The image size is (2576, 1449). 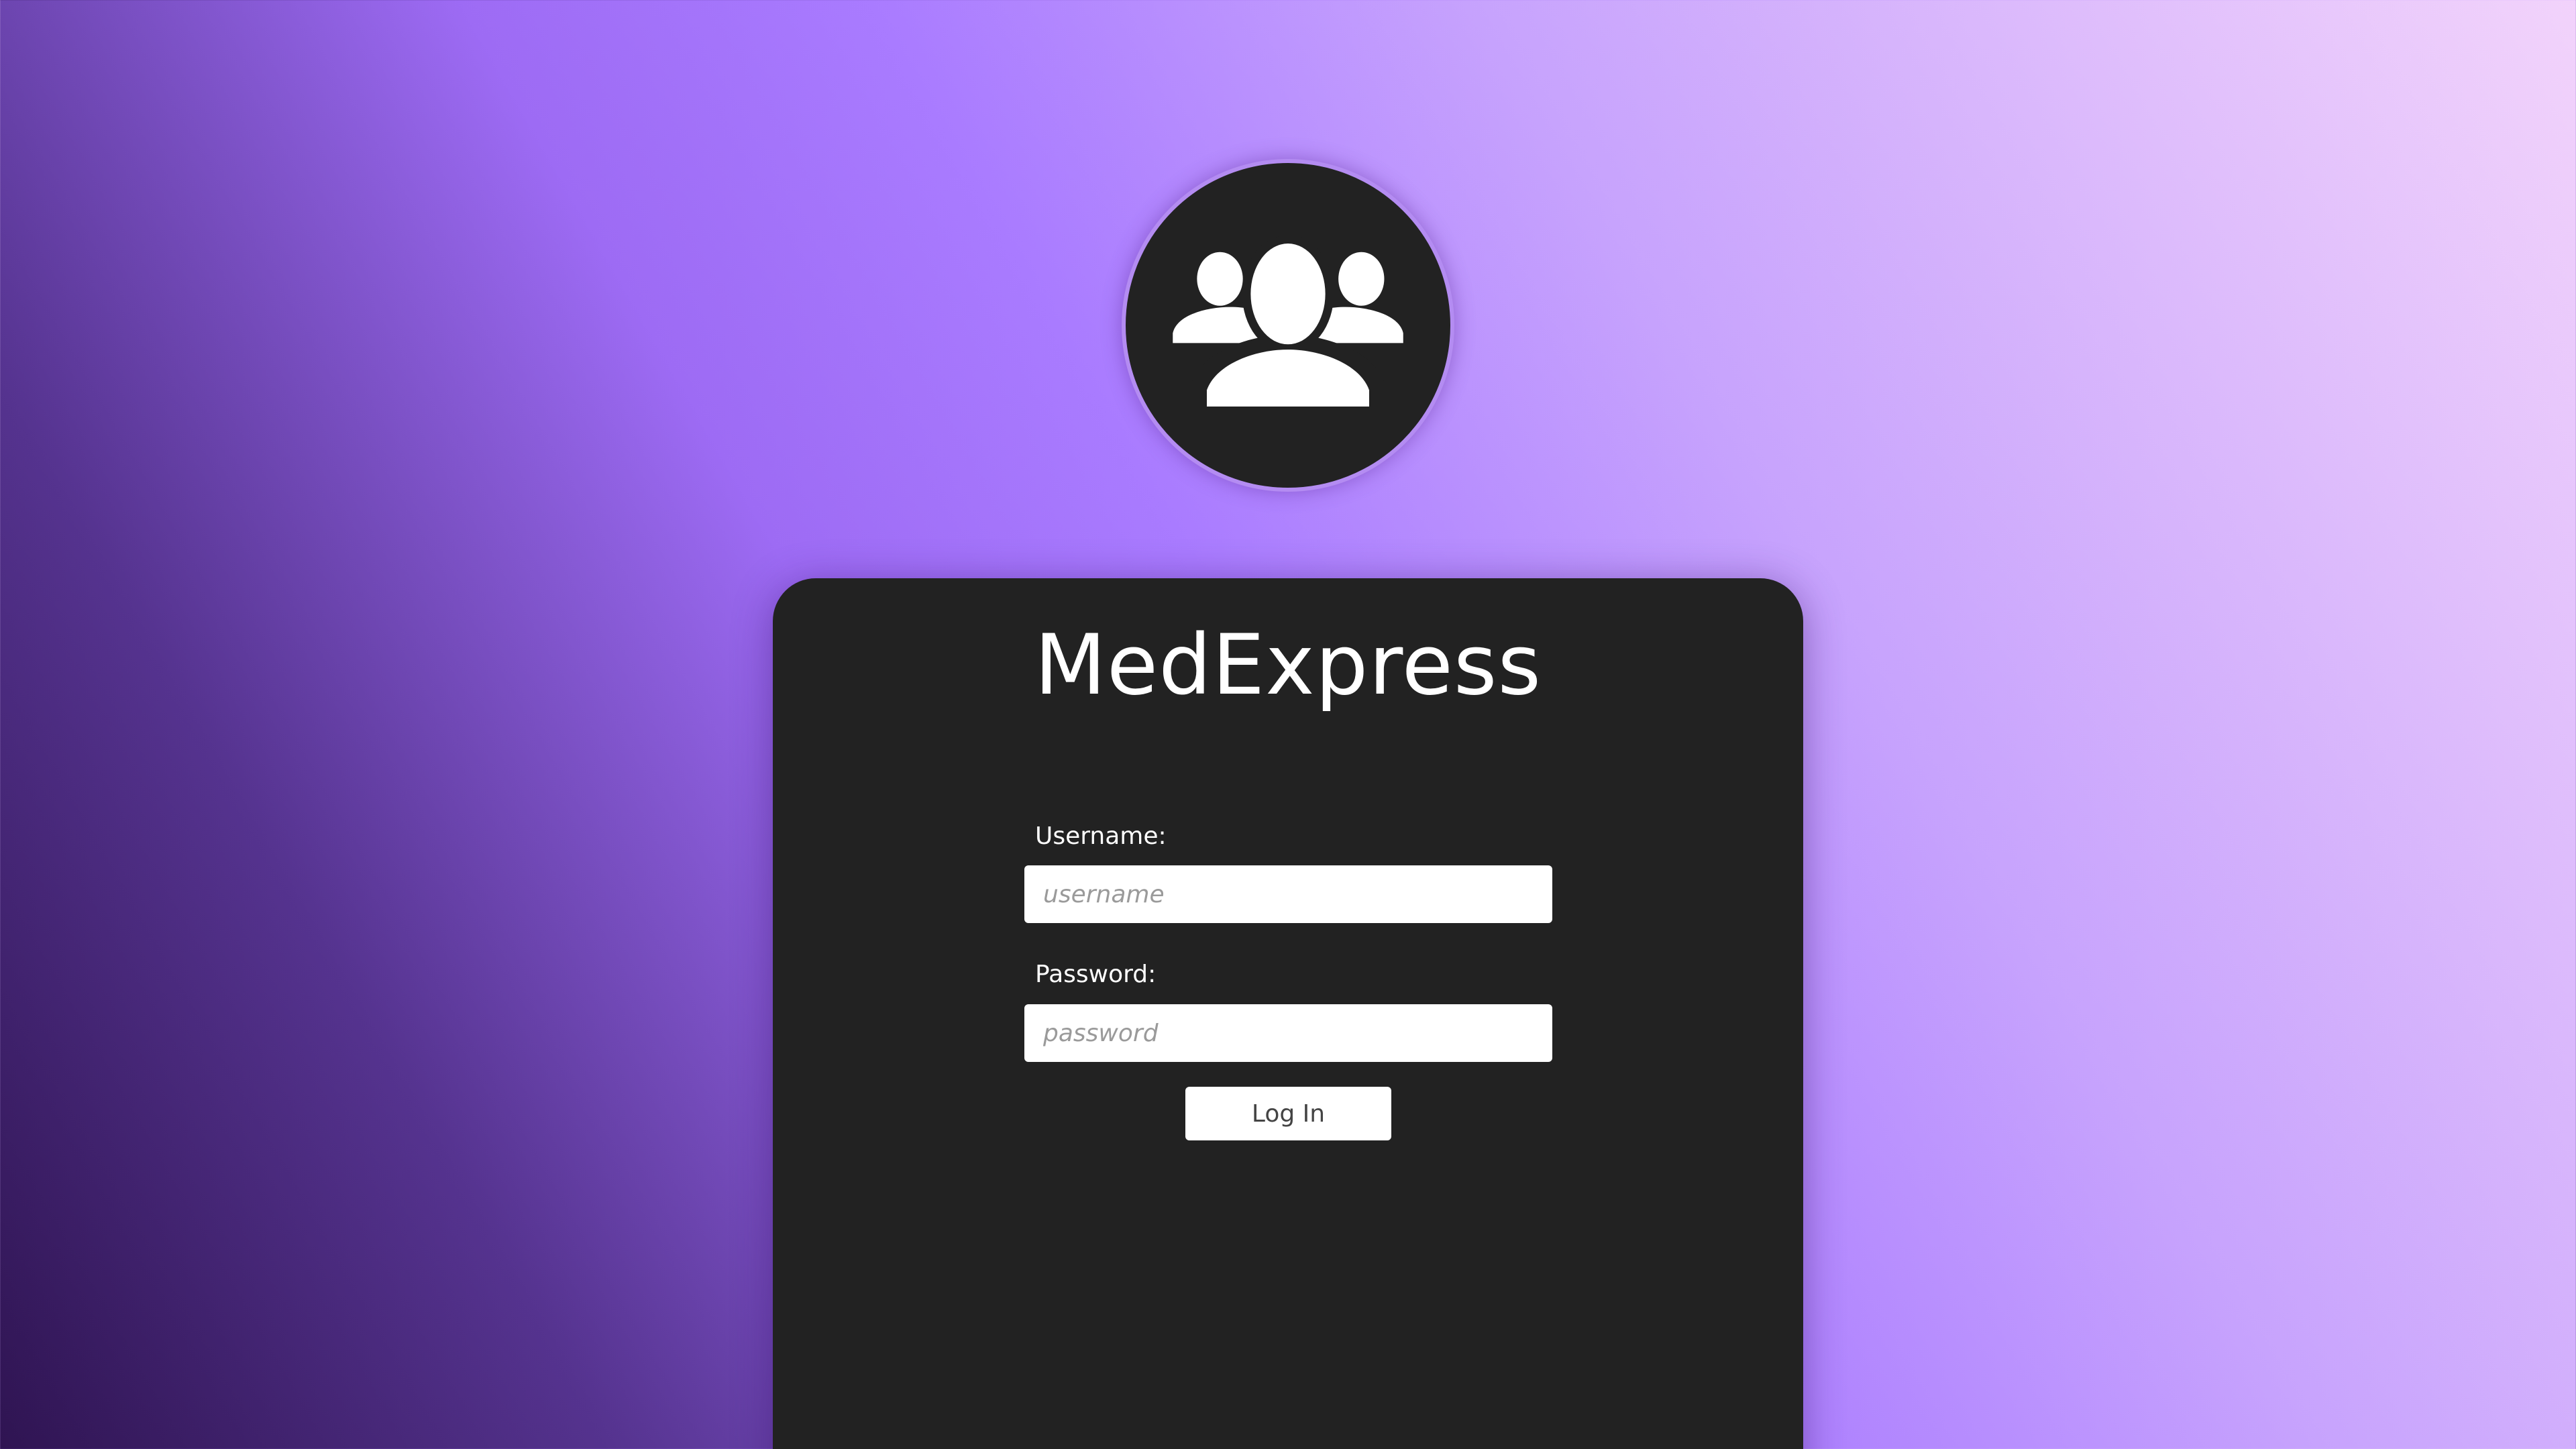 I want to click on username-label: Username:, so click(x=1101, y=836).